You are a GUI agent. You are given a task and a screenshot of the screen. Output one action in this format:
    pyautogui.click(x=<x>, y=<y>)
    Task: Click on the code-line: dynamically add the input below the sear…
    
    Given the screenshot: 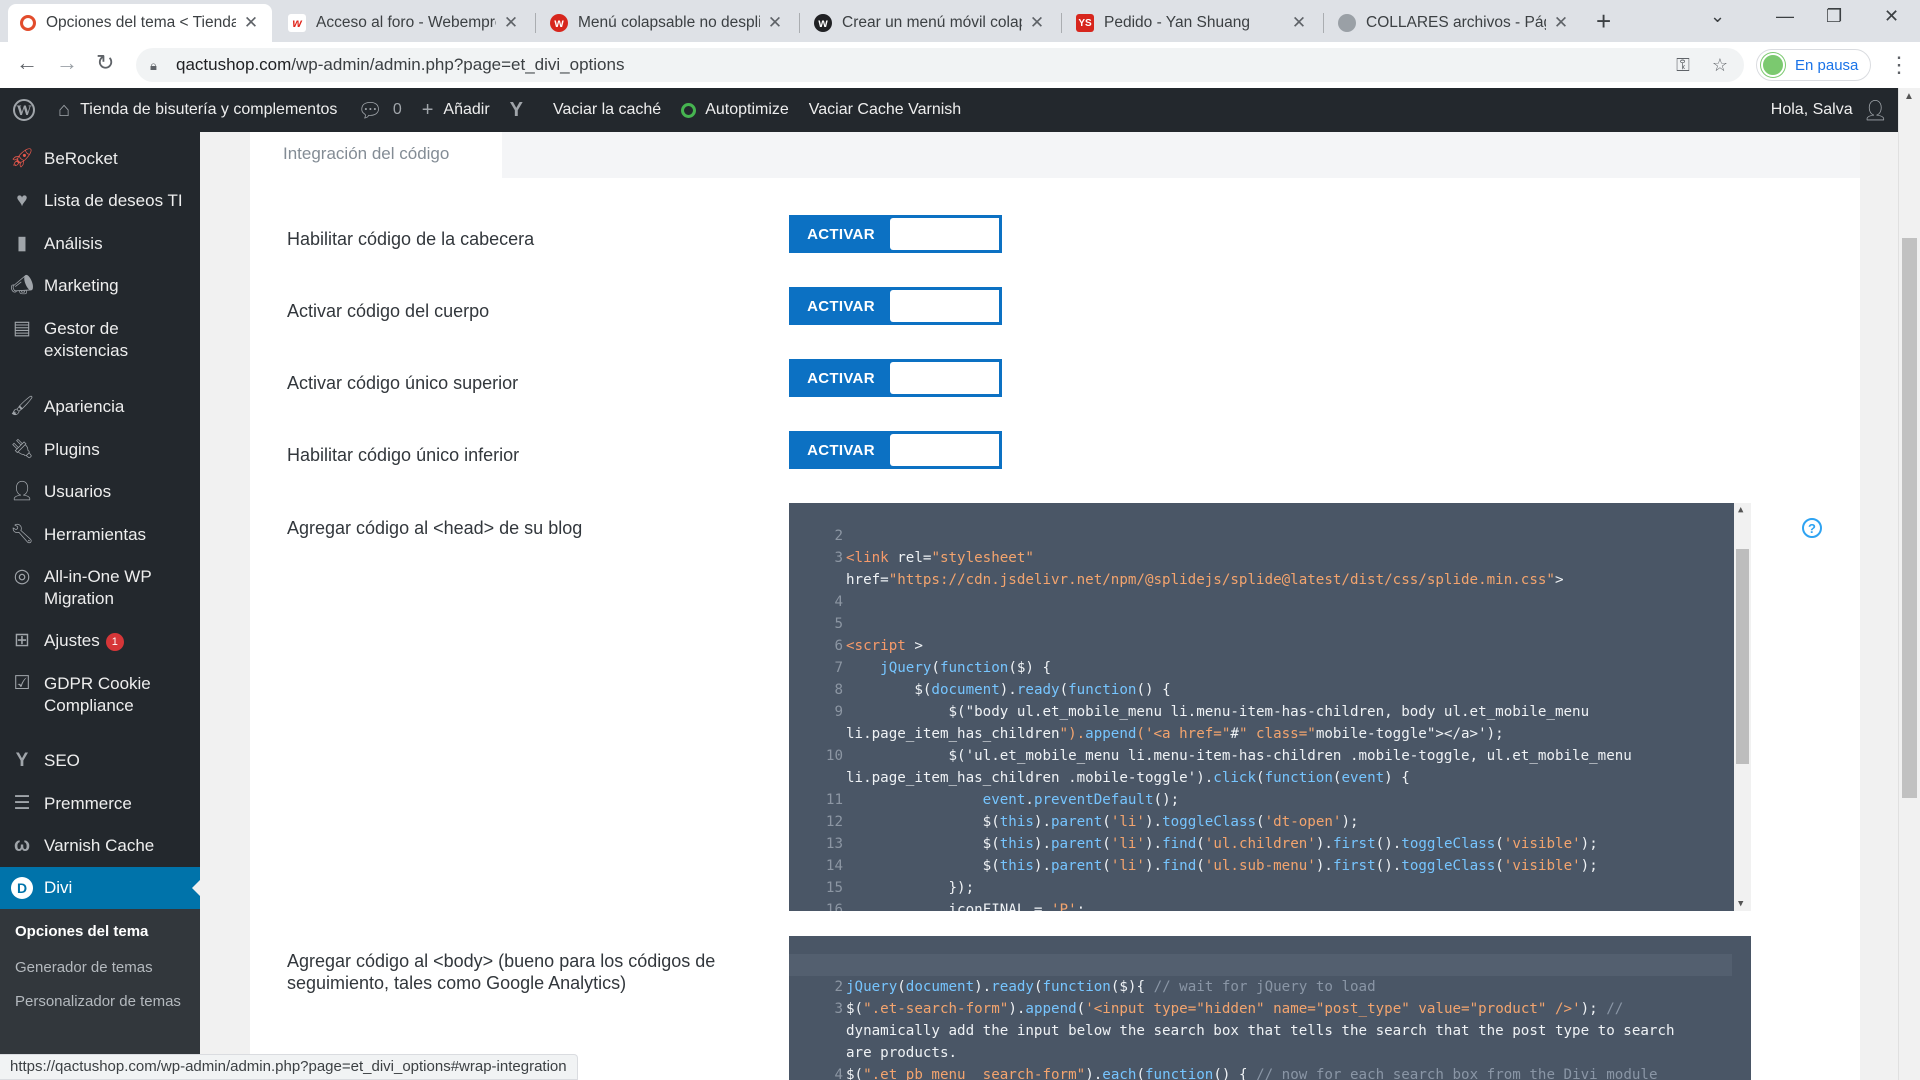 What is the action you would take?
    pyautogui.click(x=1270, y=1031)
    